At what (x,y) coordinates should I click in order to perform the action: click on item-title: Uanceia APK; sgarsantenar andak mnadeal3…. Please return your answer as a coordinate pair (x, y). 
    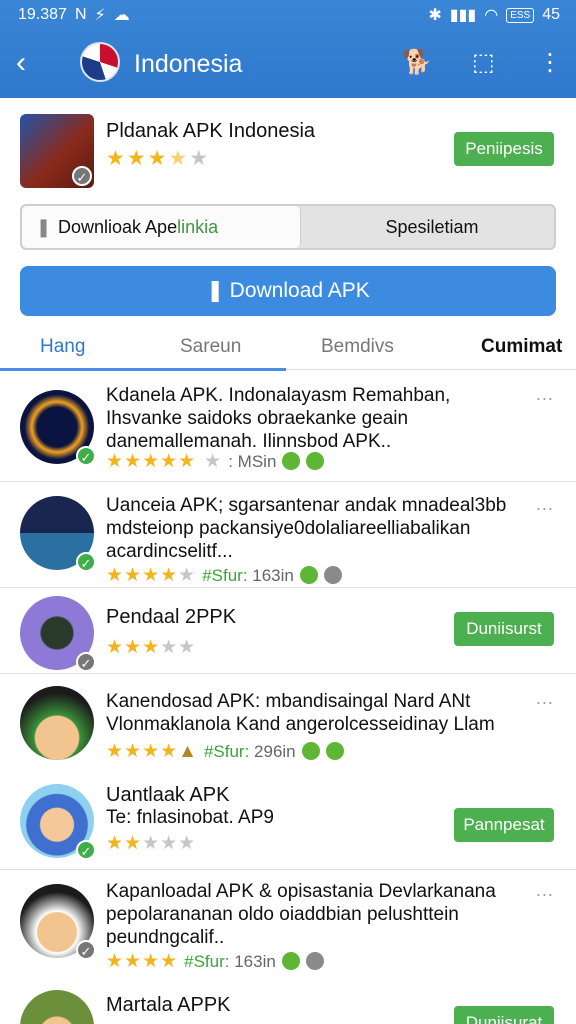
    Looking at the image, I should click on (306, 528).